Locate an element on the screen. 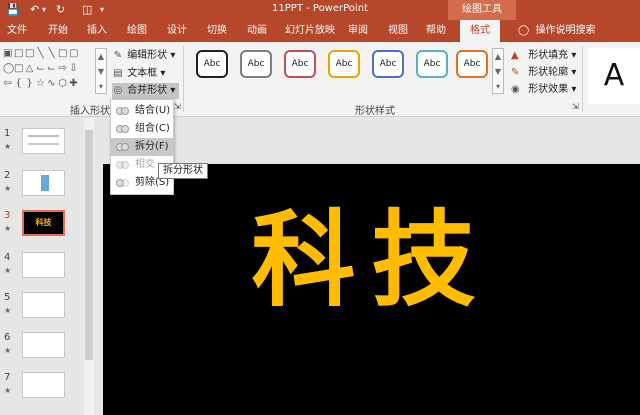 The width and height of the screenshot is (640, 415). tab-review: 审阅 is located at coordinates (358, 31).